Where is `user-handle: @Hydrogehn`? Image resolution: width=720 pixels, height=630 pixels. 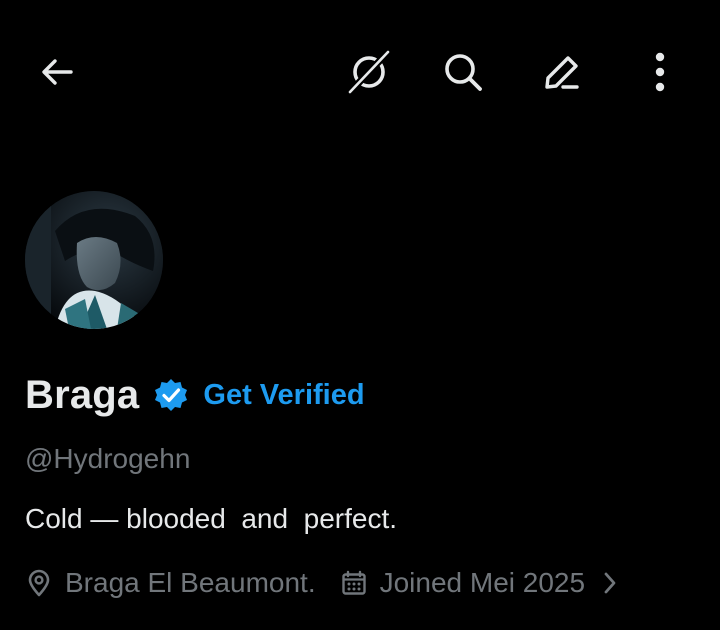
user-handle: @Hydrogehn is located at coordinates (108, 458).